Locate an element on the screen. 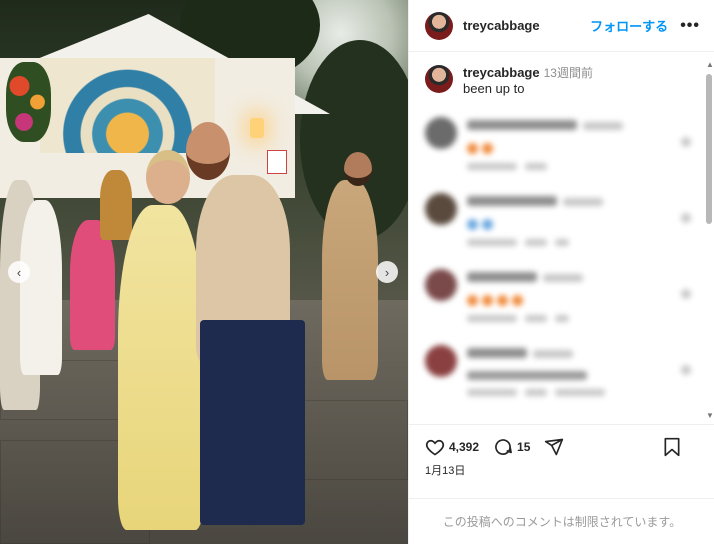 The width and height of the screenshot is (714, 544). post-header: treycabbage フォローする ••• is located at coordinates (561, 26).